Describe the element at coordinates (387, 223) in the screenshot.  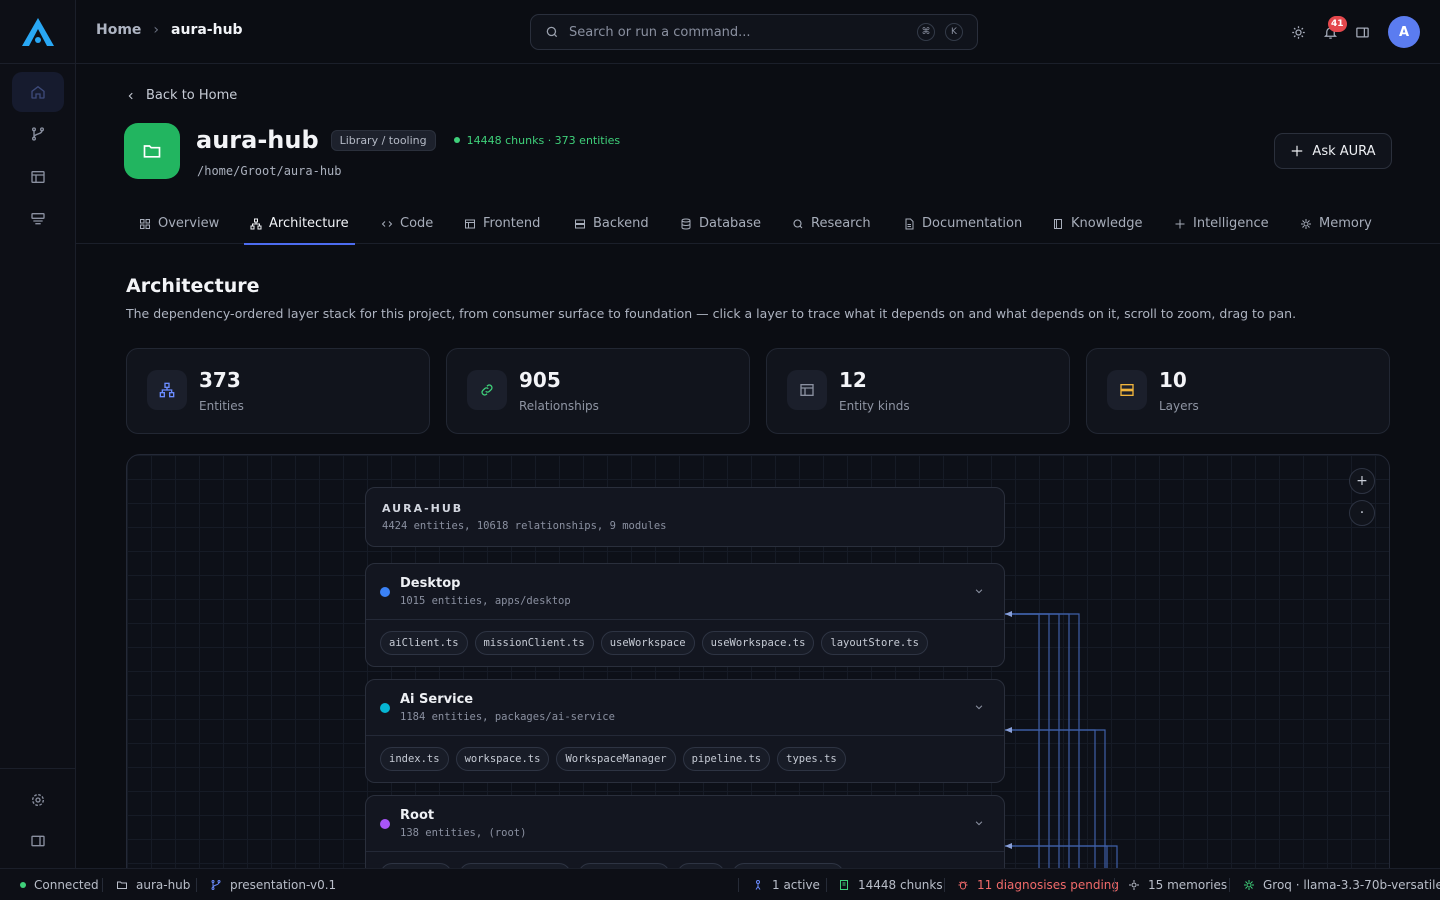
I see `code-icon` at that location.